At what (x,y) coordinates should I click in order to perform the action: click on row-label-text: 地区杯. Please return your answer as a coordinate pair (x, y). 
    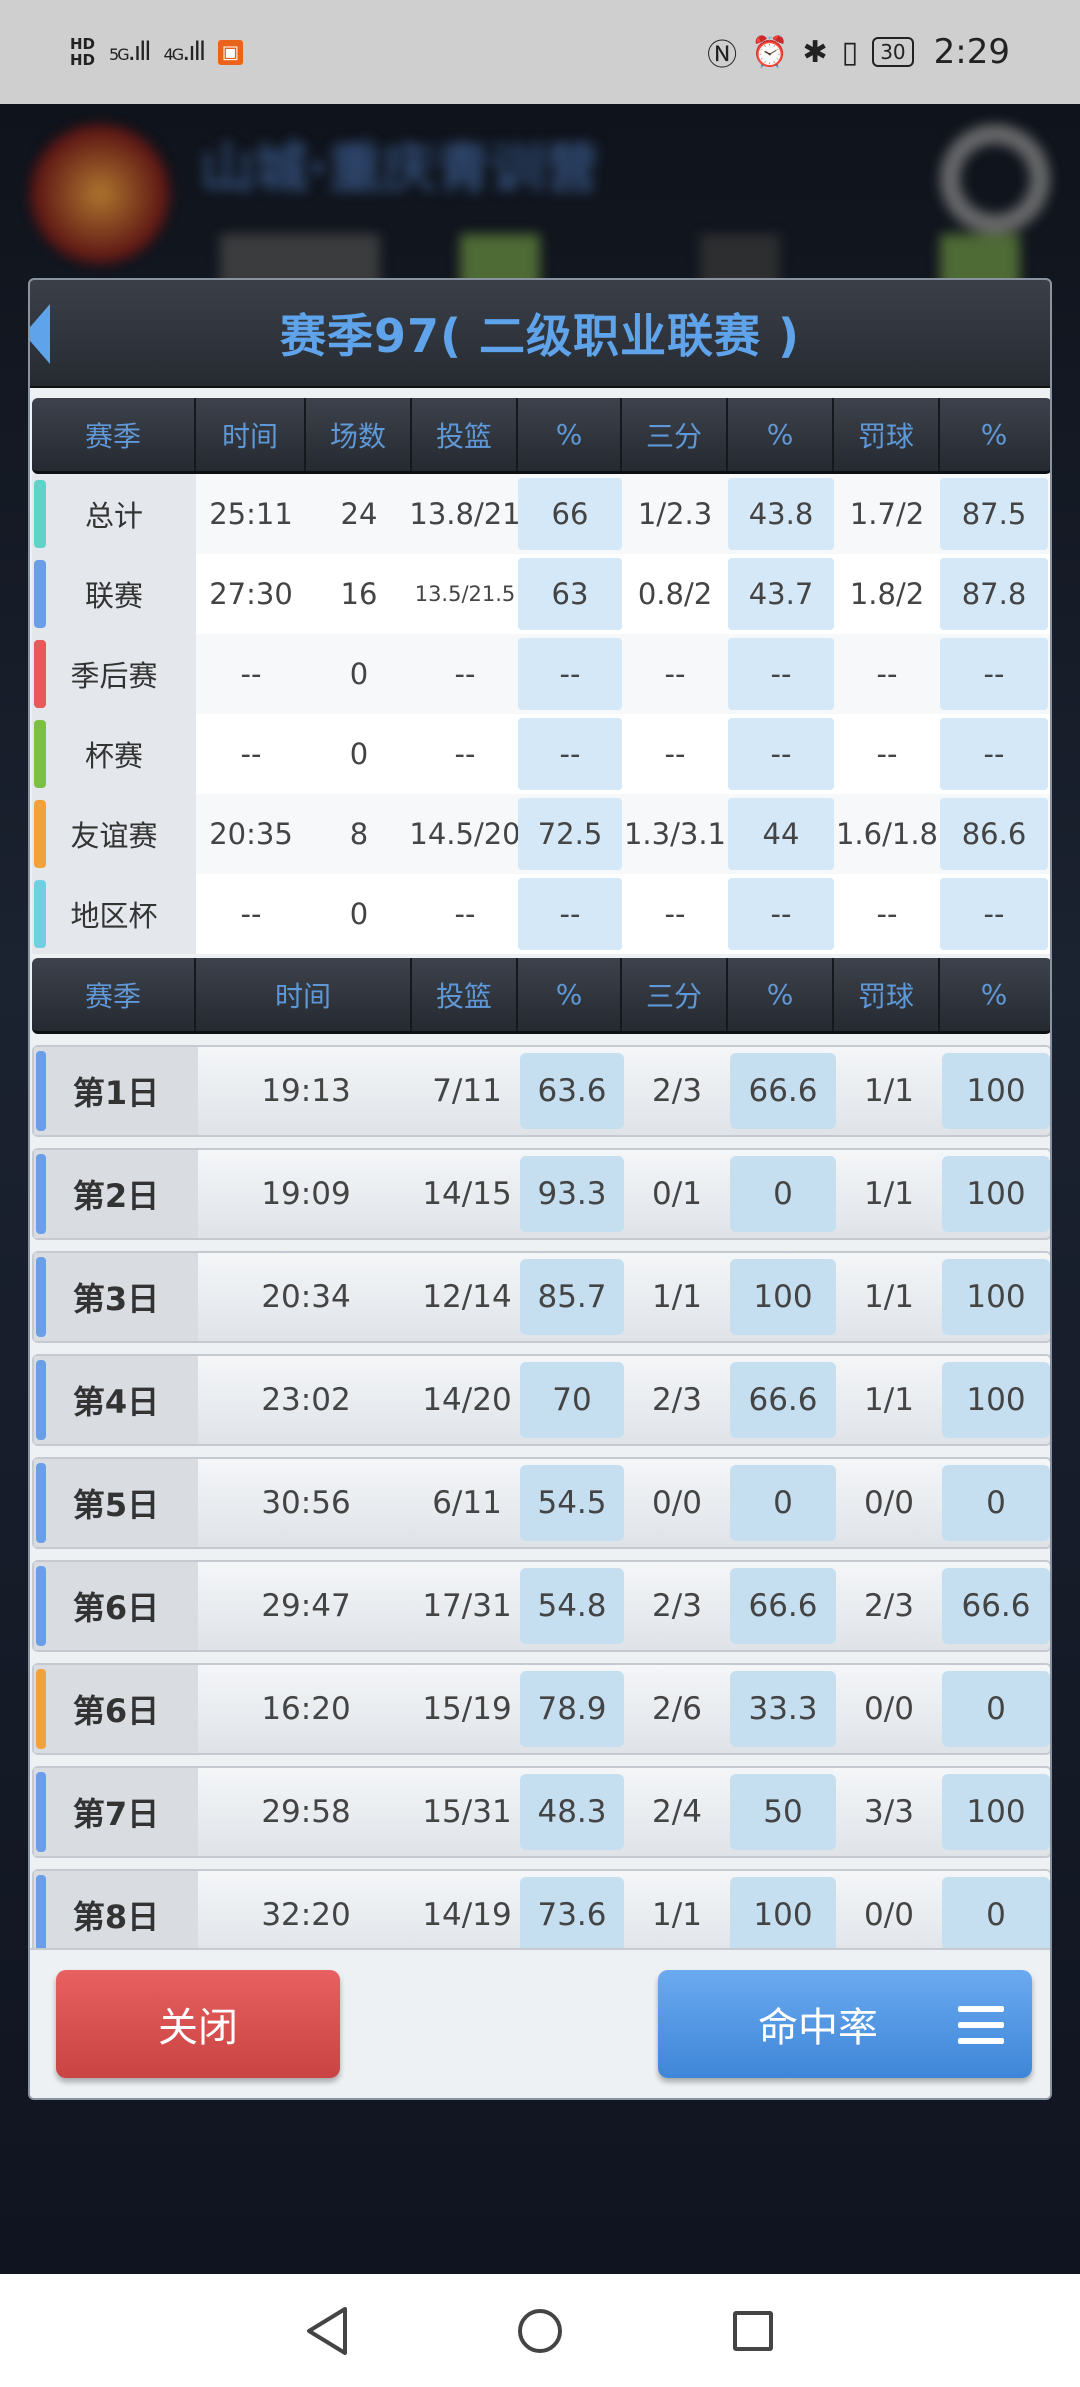
    Looking at the image, I should click on (114, 916).